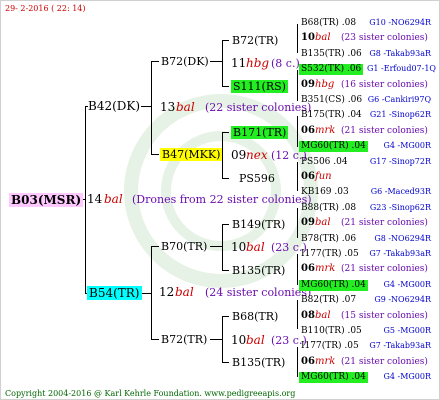  What do you see at coordinates (400, 53) in the screenshot?
I see `gen4-source: G8 -Takab93aR` at bounding box center [400, 53].